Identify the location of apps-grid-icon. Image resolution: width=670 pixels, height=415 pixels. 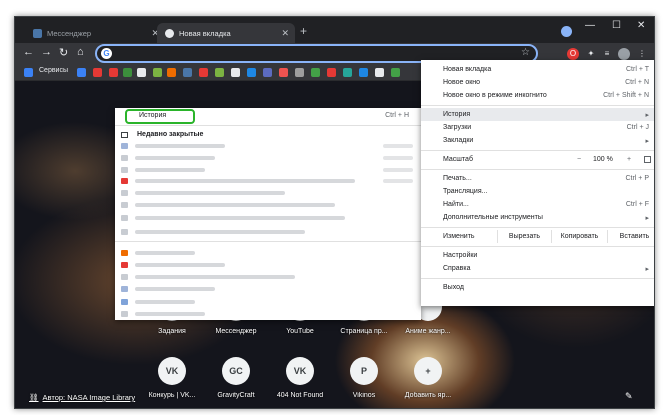
(28, 72).